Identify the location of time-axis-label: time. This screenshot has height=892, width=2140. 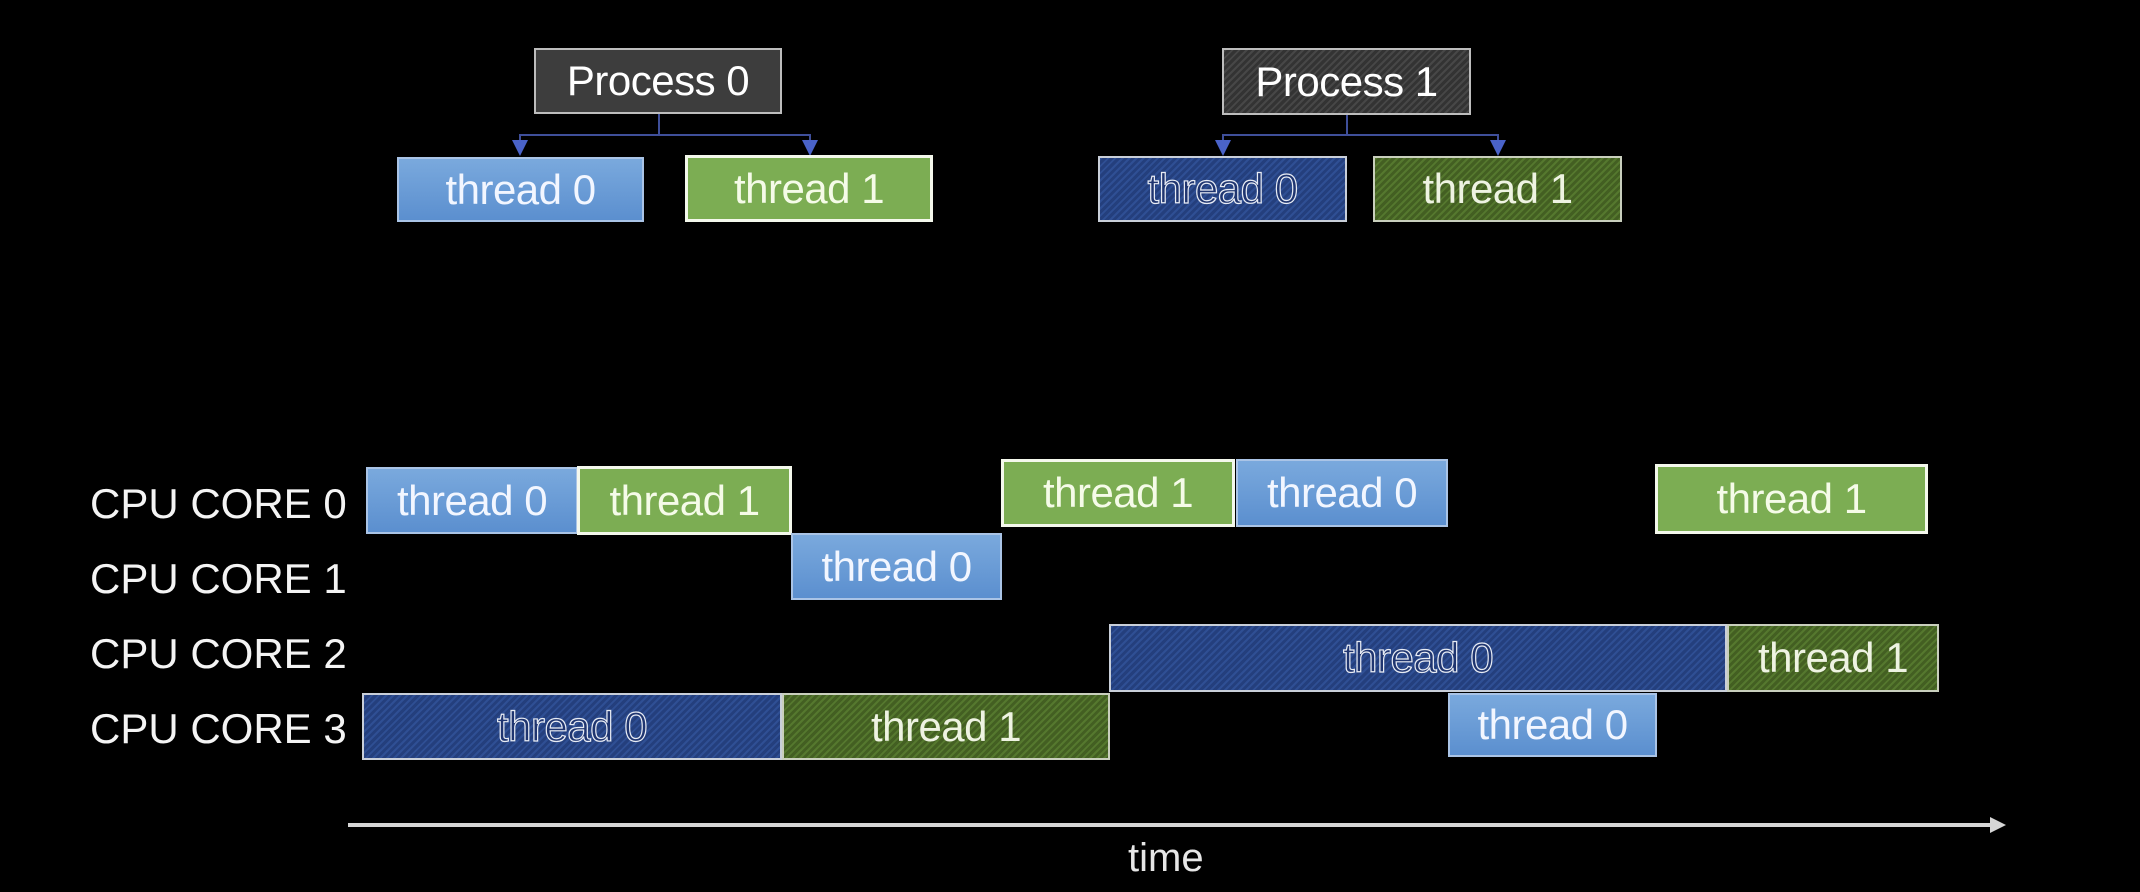
(1166, 858).